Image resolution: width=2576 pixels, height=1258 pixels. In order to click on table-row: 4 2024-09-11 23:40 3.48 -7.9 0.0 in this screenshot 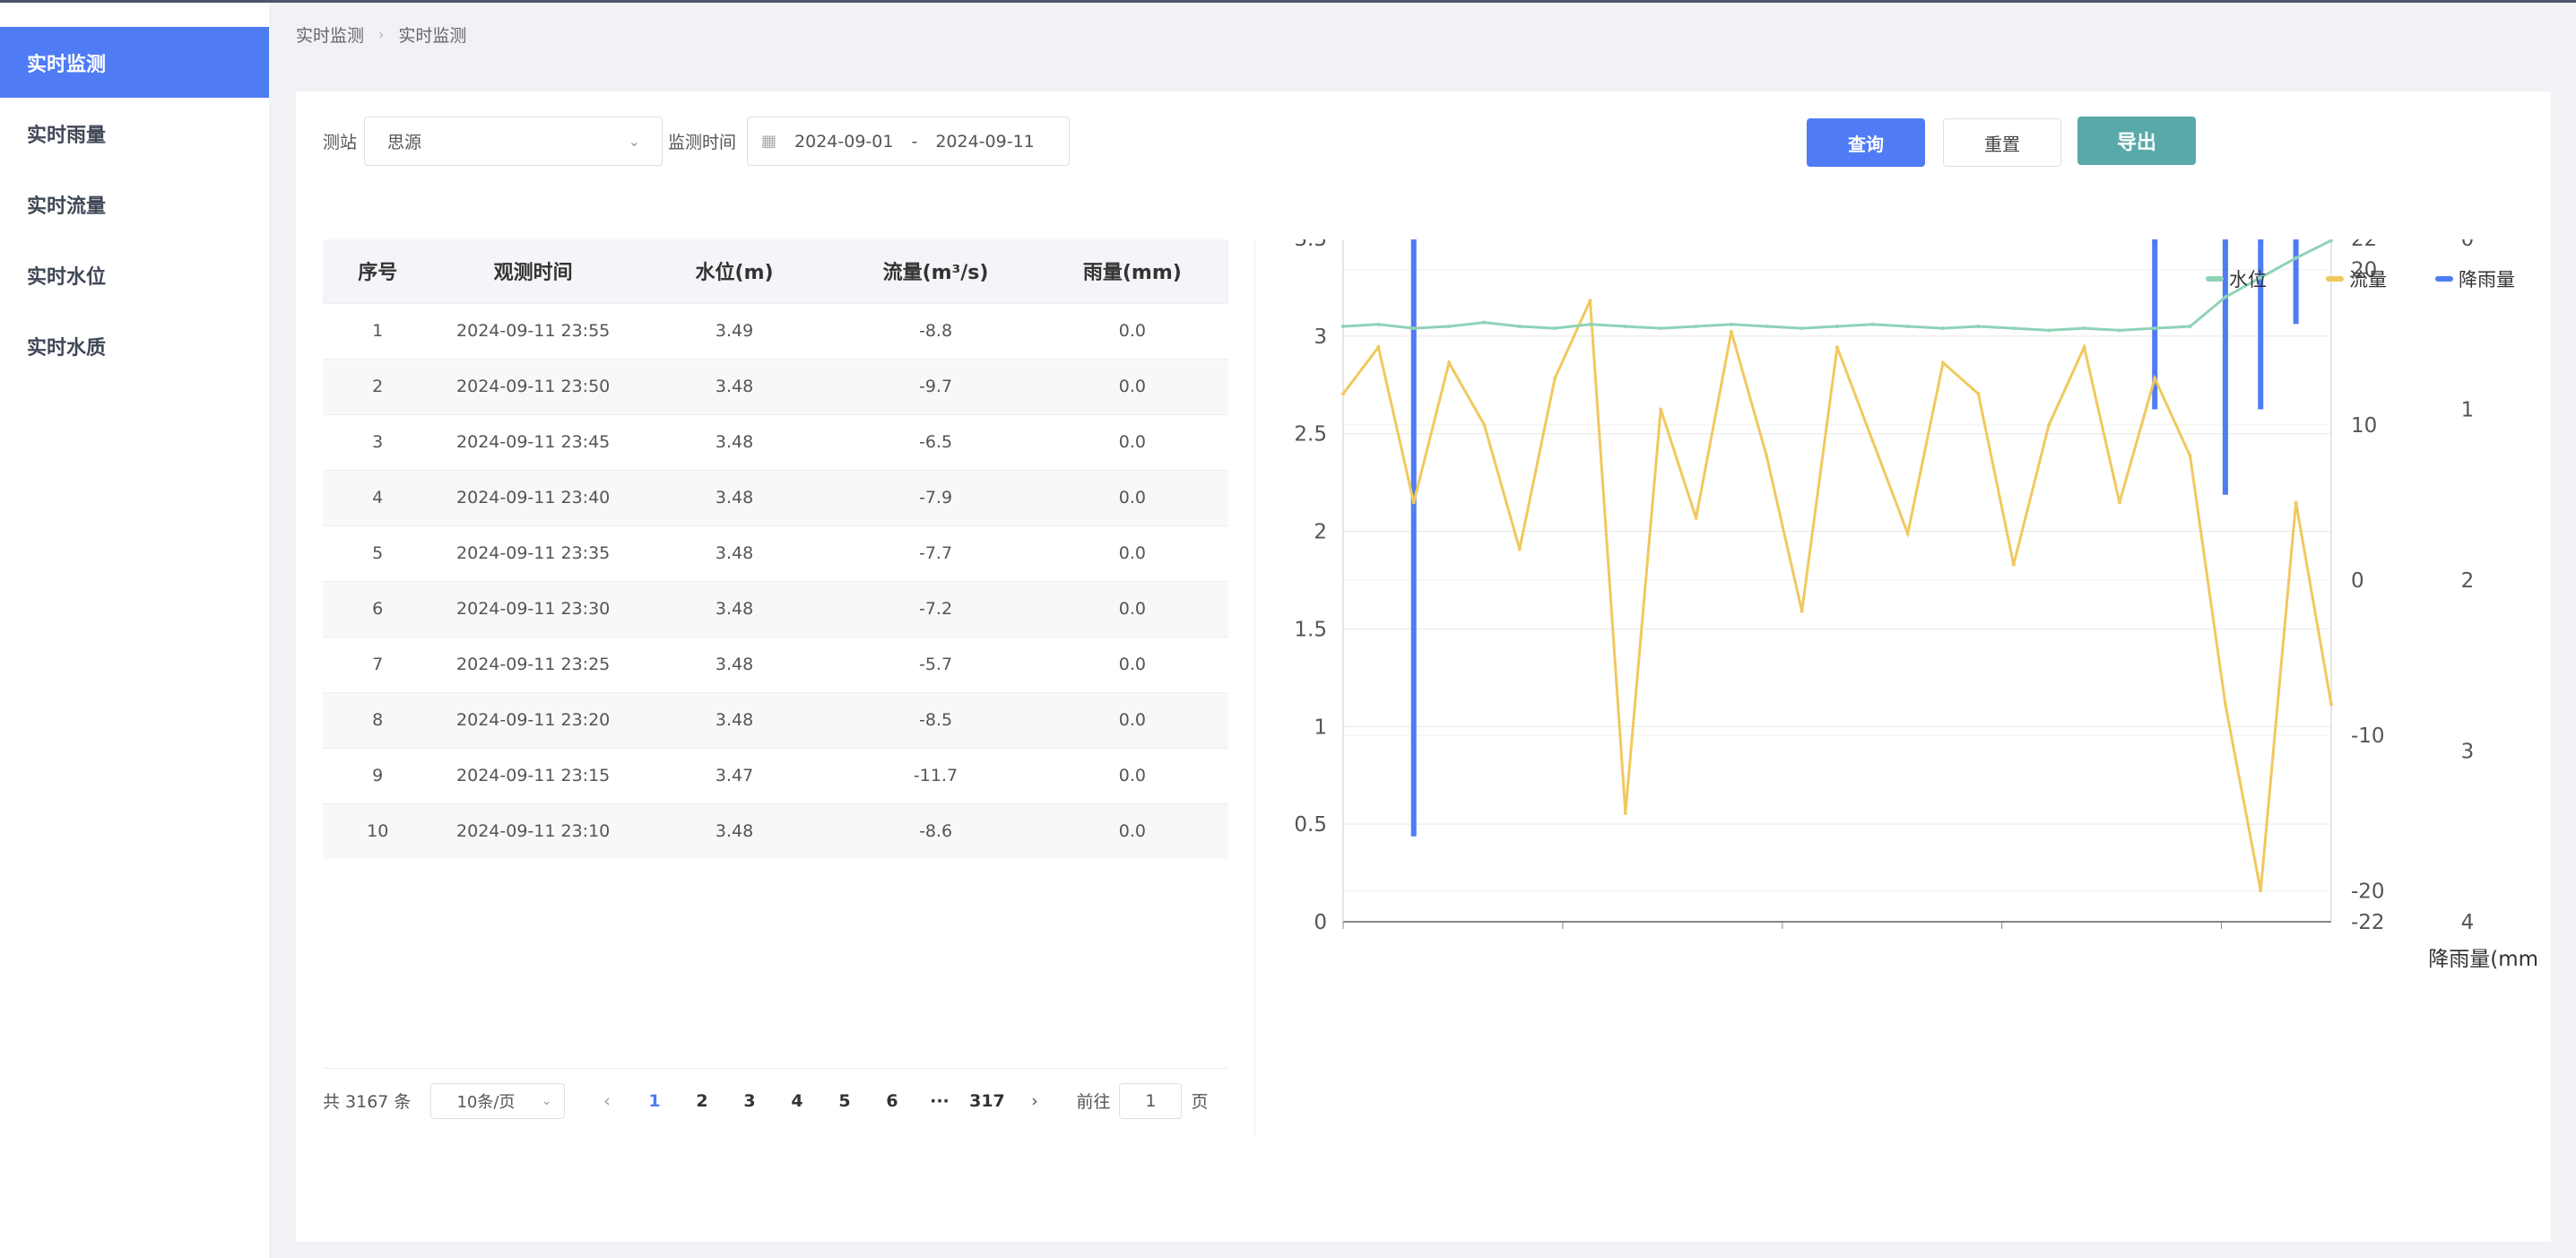, I will do `click(775, 497)`.